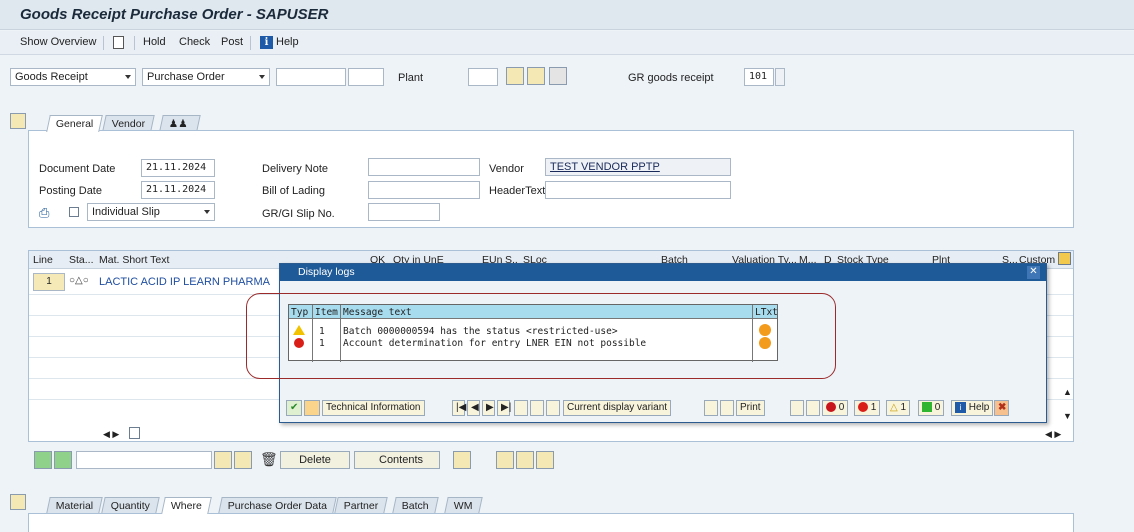 The width and height of the screenshot is (1134, 532). I want to click on tab-purchase-order-data: Purchase Order Data, so click(277, 505).